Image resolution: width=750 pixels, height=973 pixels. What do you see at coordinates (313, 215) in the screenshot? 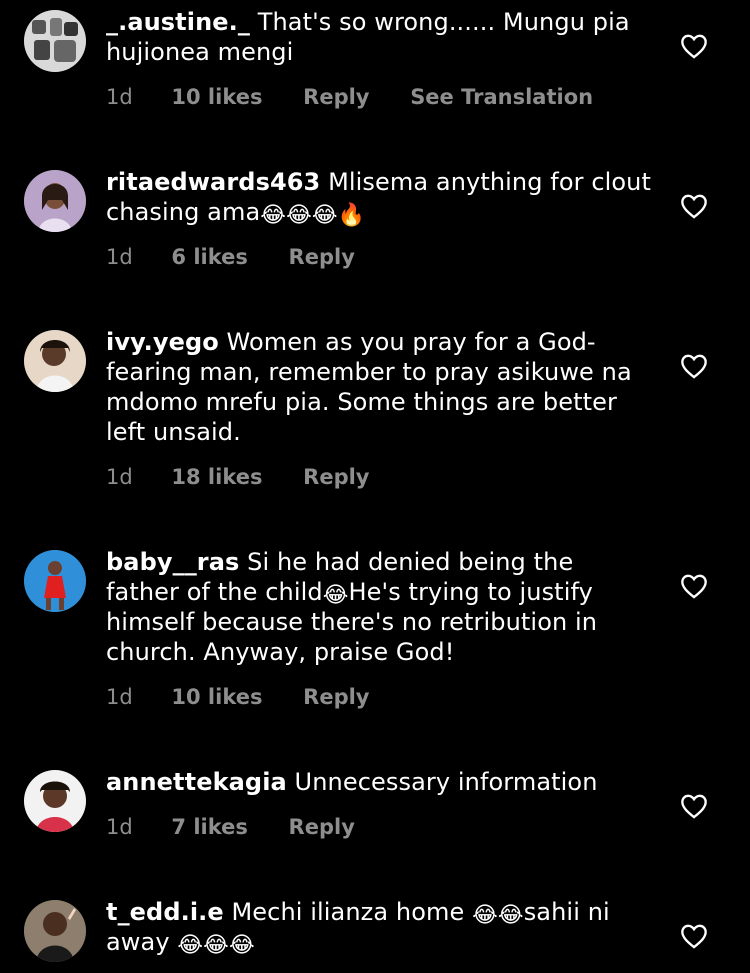
I see `emoji: 😂😂😂🔥` at bounding box center [313, 215].